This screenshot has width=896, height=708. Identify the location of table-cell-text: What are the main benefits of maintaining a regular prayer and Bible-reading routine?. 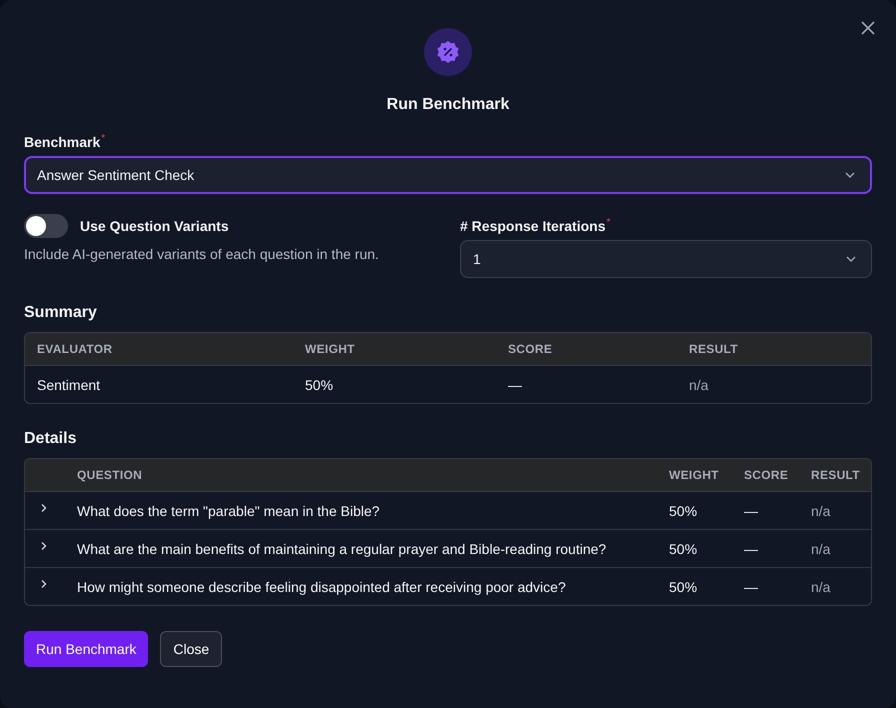
(342, 548).